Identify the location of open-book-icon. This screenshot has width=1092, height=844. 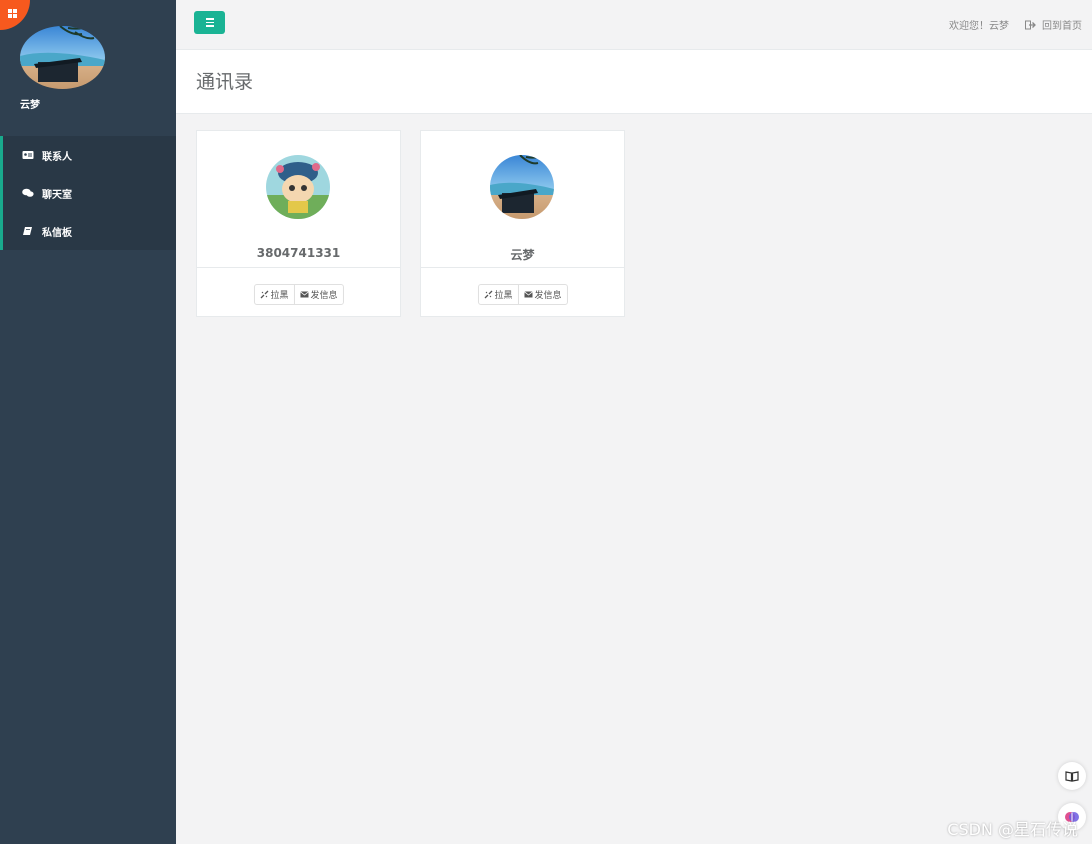
(1072, 776).